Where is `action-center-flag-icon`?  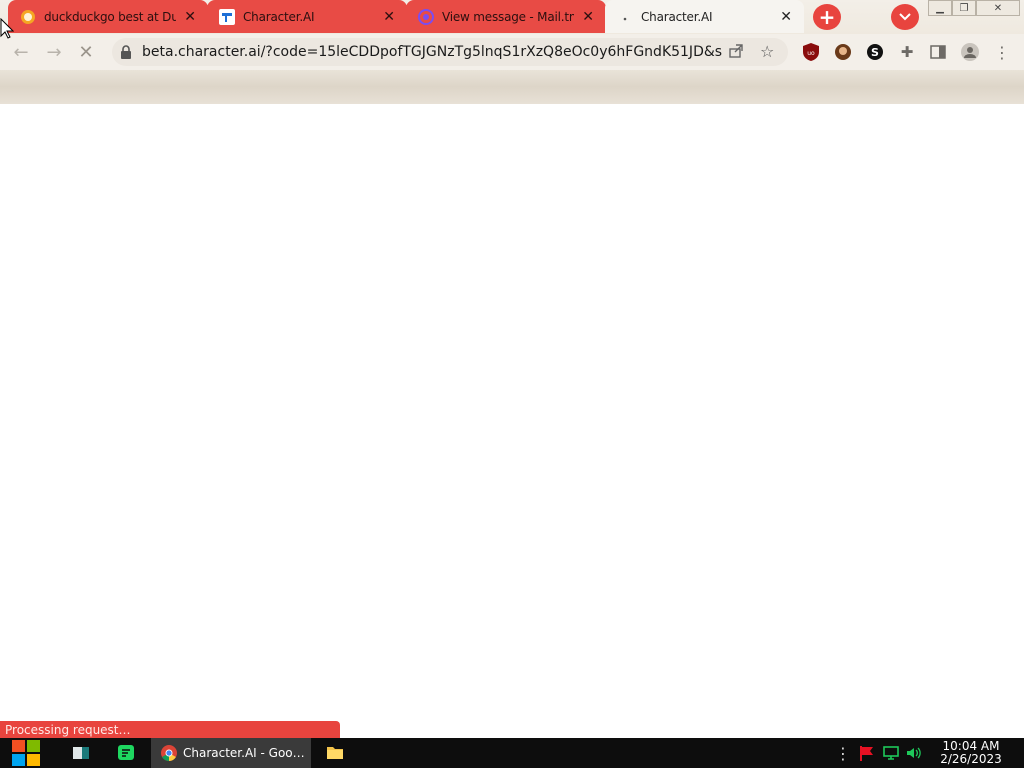 action-center-flag-icon is located at coordinates (867, 753).